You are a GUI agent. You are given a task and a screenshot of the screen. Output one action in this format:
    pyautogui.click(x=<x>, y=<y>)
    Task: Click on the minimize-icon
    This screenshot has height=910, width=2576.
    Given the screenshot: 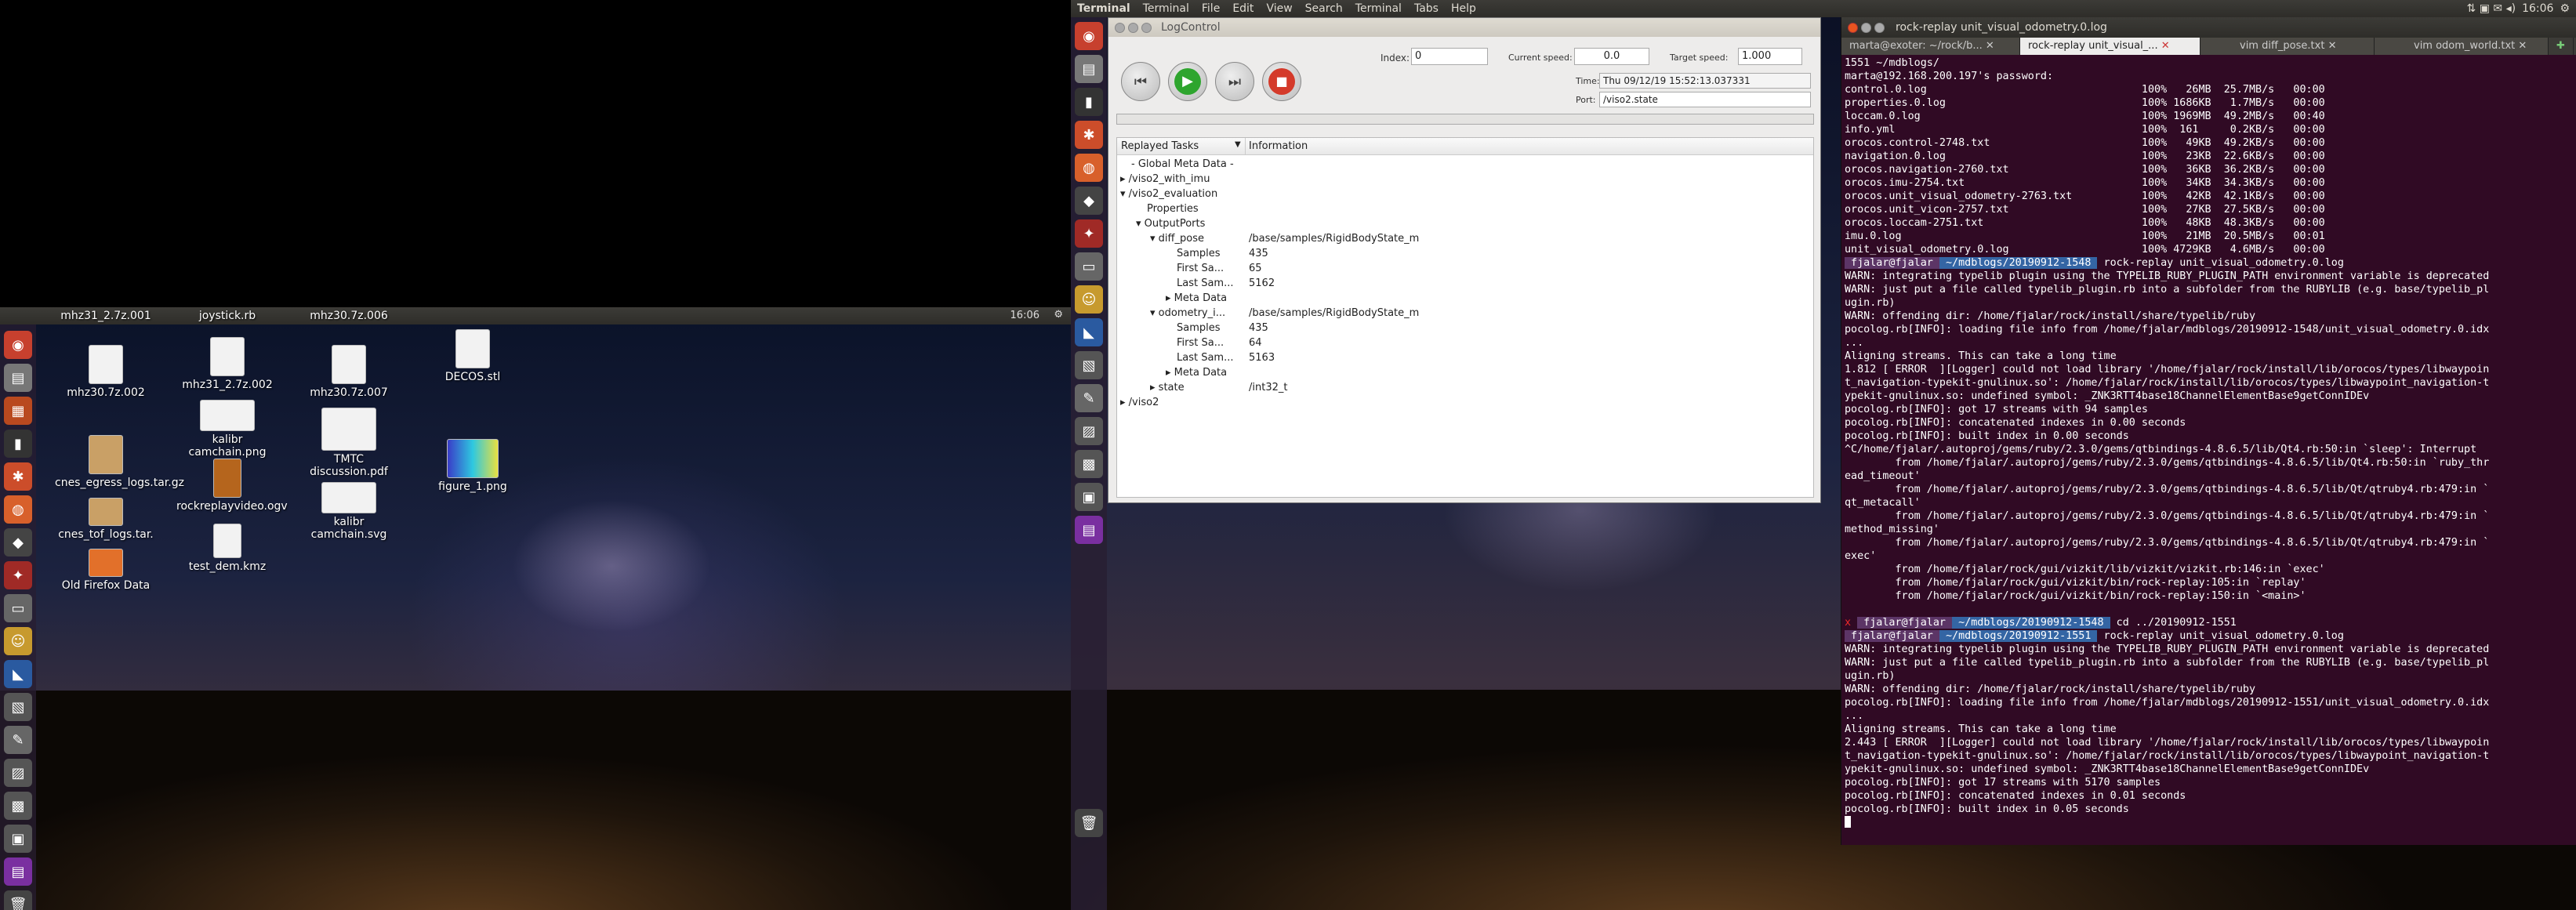 What is the action you would take?
    pyautogui.click(x=1866, y=27)
    